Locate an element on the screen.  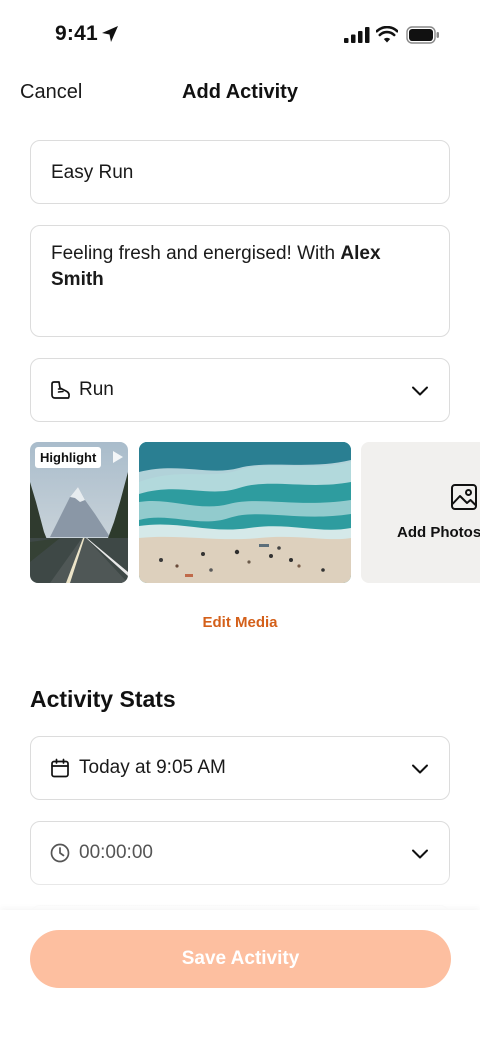
status-bar: 9:41 is located at coordinates (240, 35).